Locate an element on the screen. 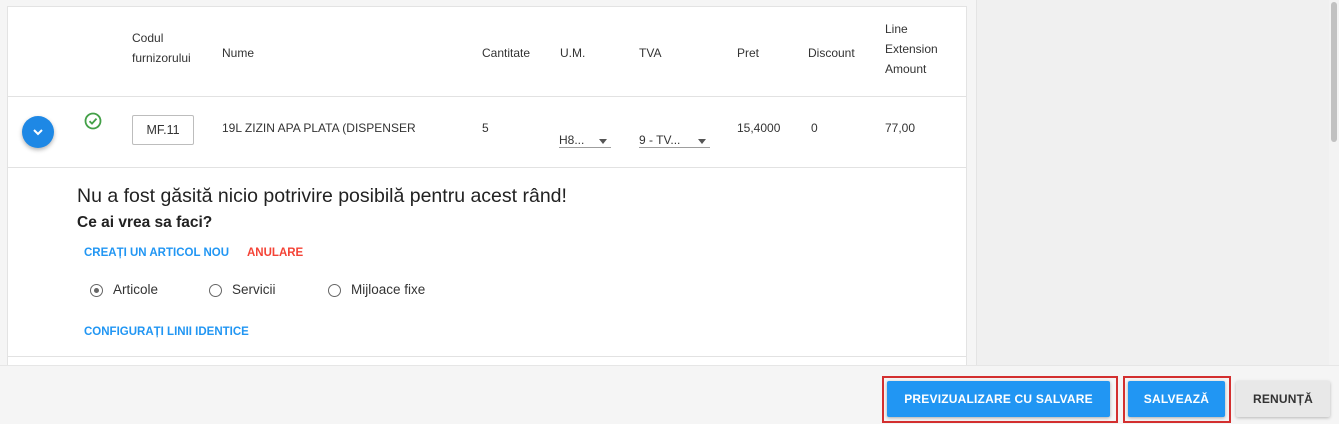  highlight-frame-preview-save is located at coordinates (1000, 399).